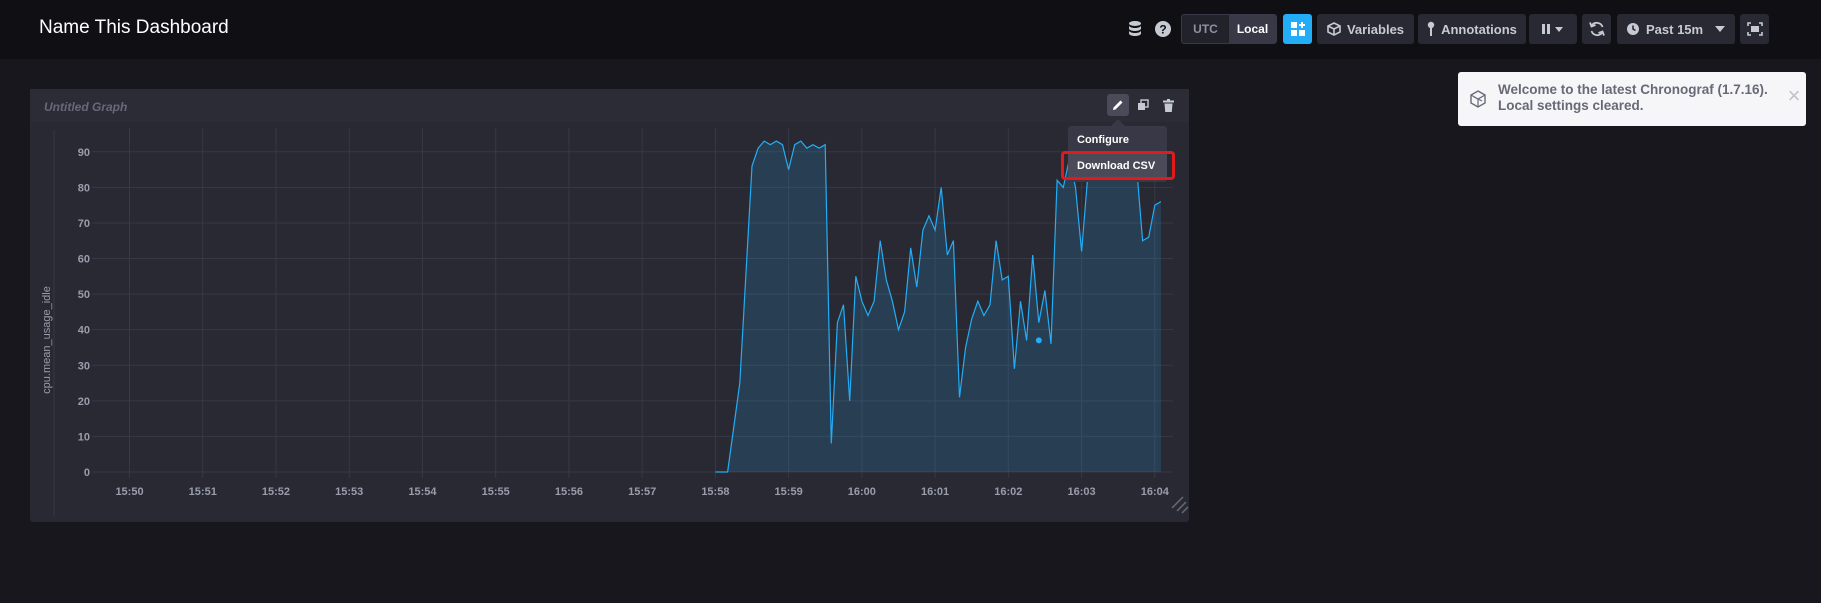  Describe the element at coordinates (862, 492) in the screenshot. I see `x-tick-label: 16:00` at that location.